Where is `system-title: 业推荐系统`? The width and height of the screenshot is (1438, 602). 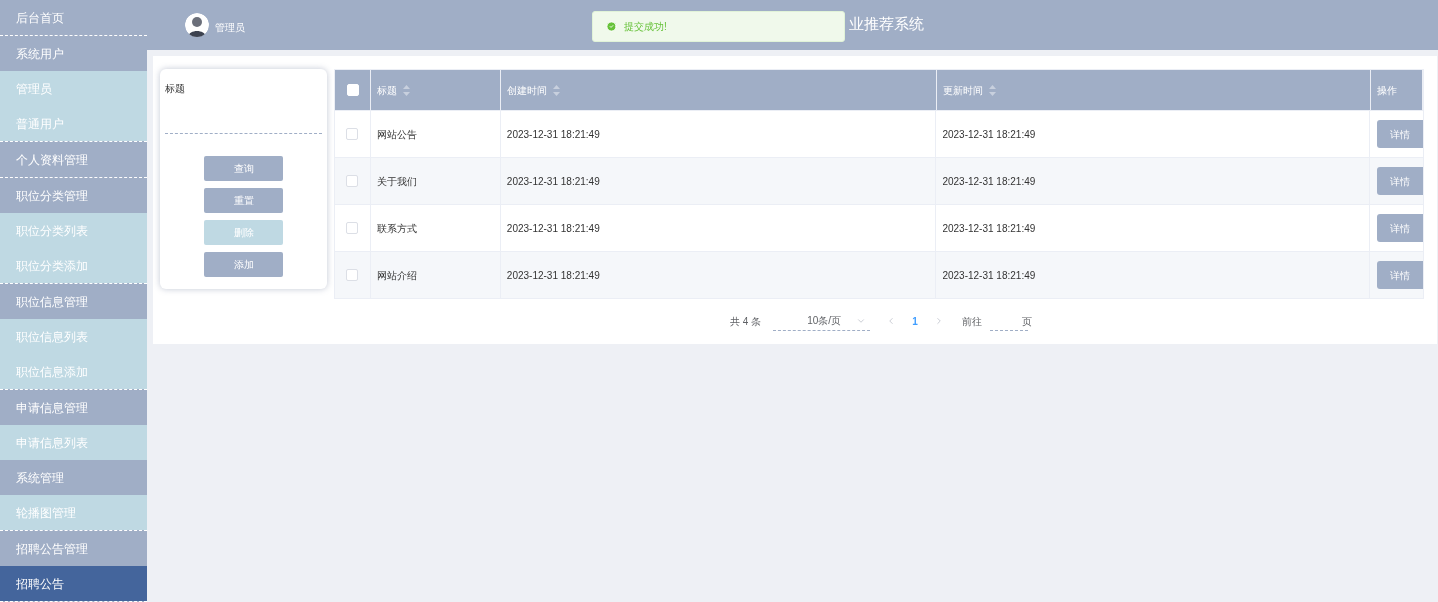
system-title: 业推荐系统 is located at coordinates (886, 24).